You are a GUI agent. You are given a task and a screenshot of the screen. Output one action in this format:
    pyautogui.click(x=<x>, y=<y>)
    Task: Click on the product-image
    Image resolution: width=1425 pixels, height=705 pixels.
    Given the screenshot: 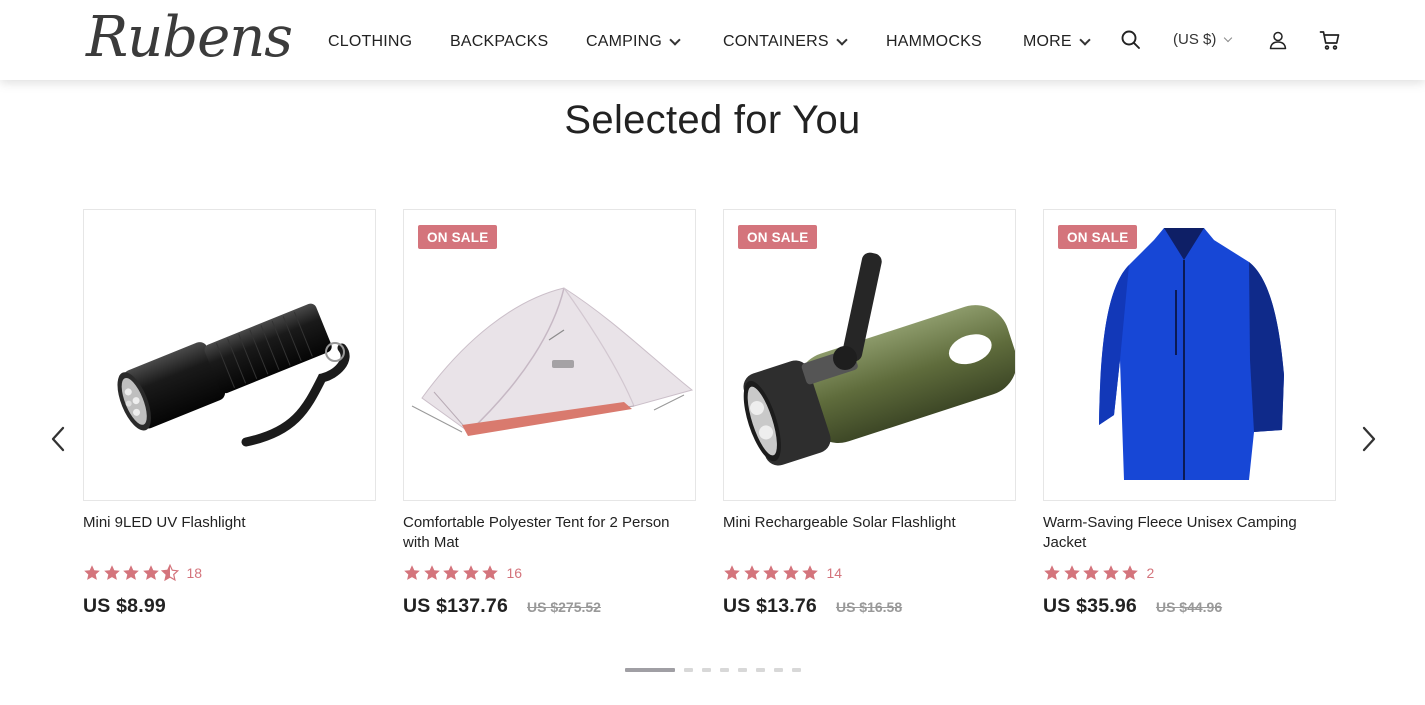 What is the action you would take?
    pyautogui.click(x=229, y=355)
    